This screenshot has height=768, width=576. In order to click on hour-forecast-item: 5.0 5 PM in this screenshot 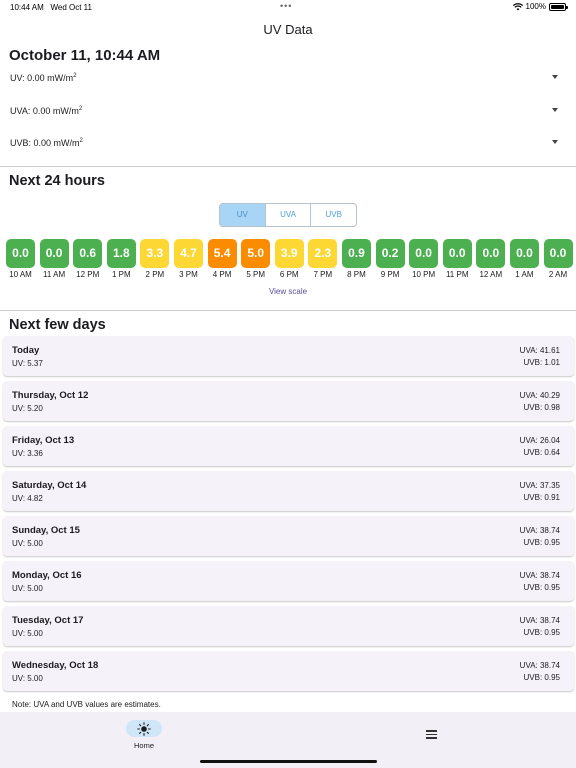, I will do `click(256, 259)`.